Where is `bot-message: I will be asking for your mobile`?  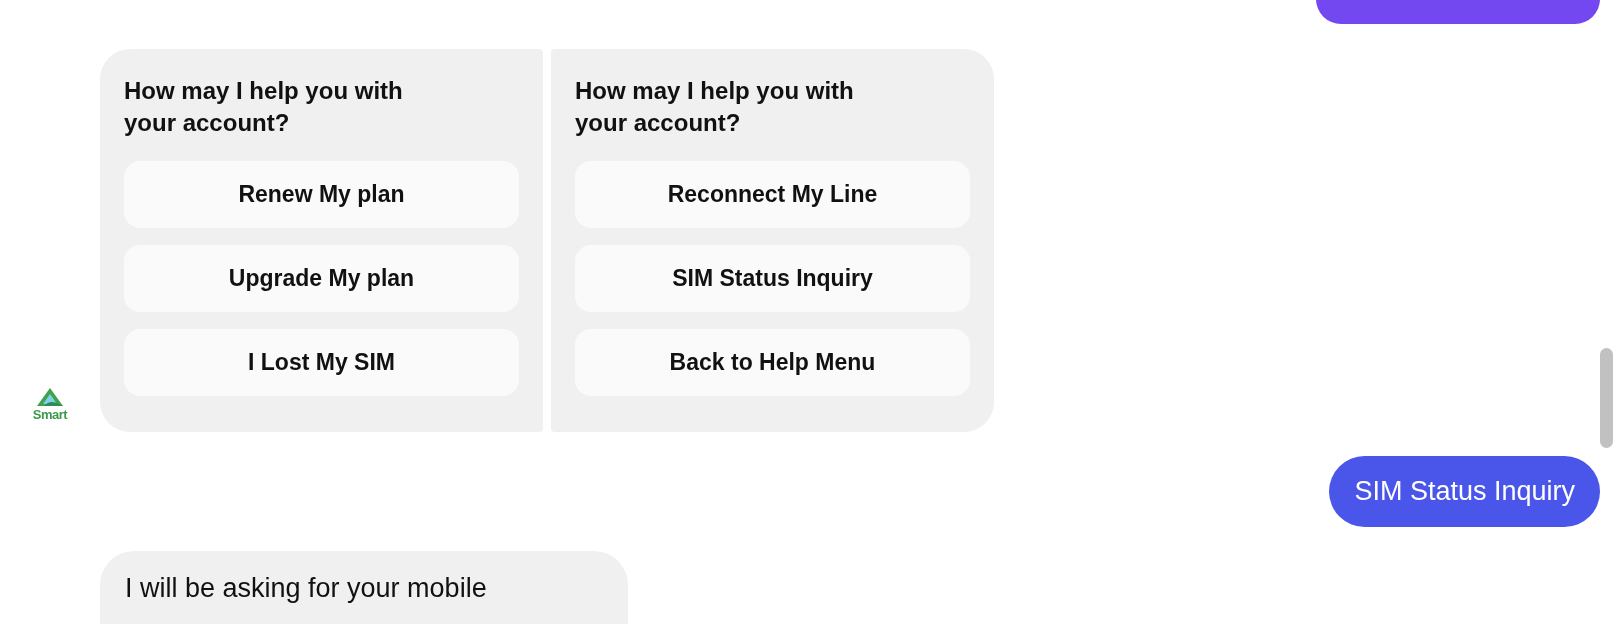
bot-message: I will be asking for your mobile is located at coordinates (364, 587).